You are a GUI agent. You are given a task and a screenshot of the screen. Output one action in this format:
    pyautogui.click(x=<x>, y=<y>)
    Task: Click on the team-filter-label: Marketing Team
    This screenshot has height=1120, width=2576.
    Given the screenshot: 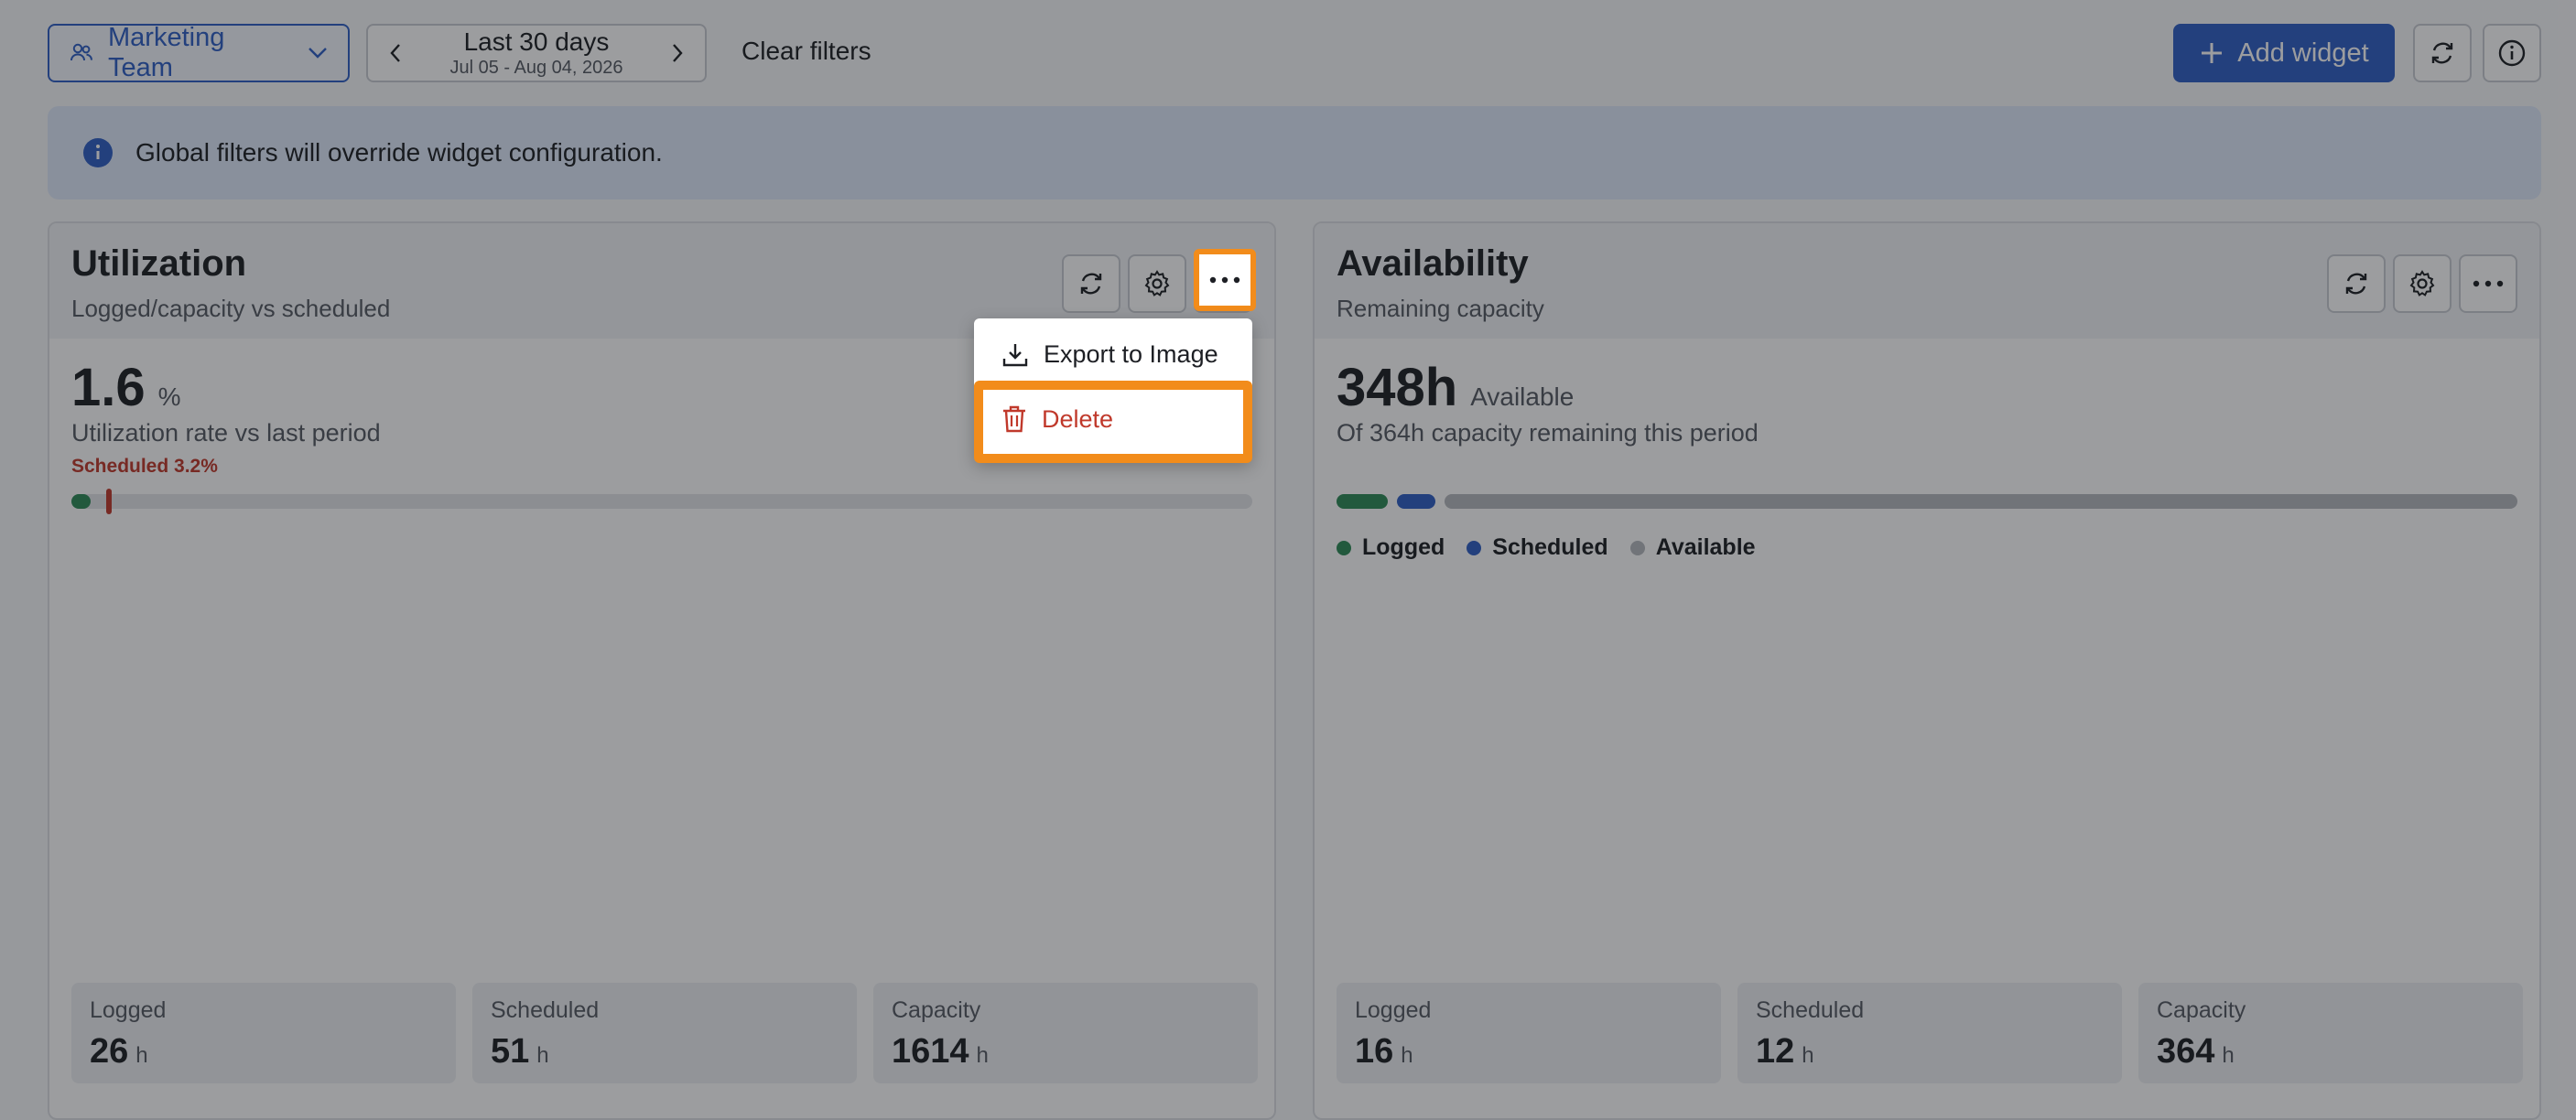 What is the action you would take?
    pyautogui.click(x=167, y=52)
    